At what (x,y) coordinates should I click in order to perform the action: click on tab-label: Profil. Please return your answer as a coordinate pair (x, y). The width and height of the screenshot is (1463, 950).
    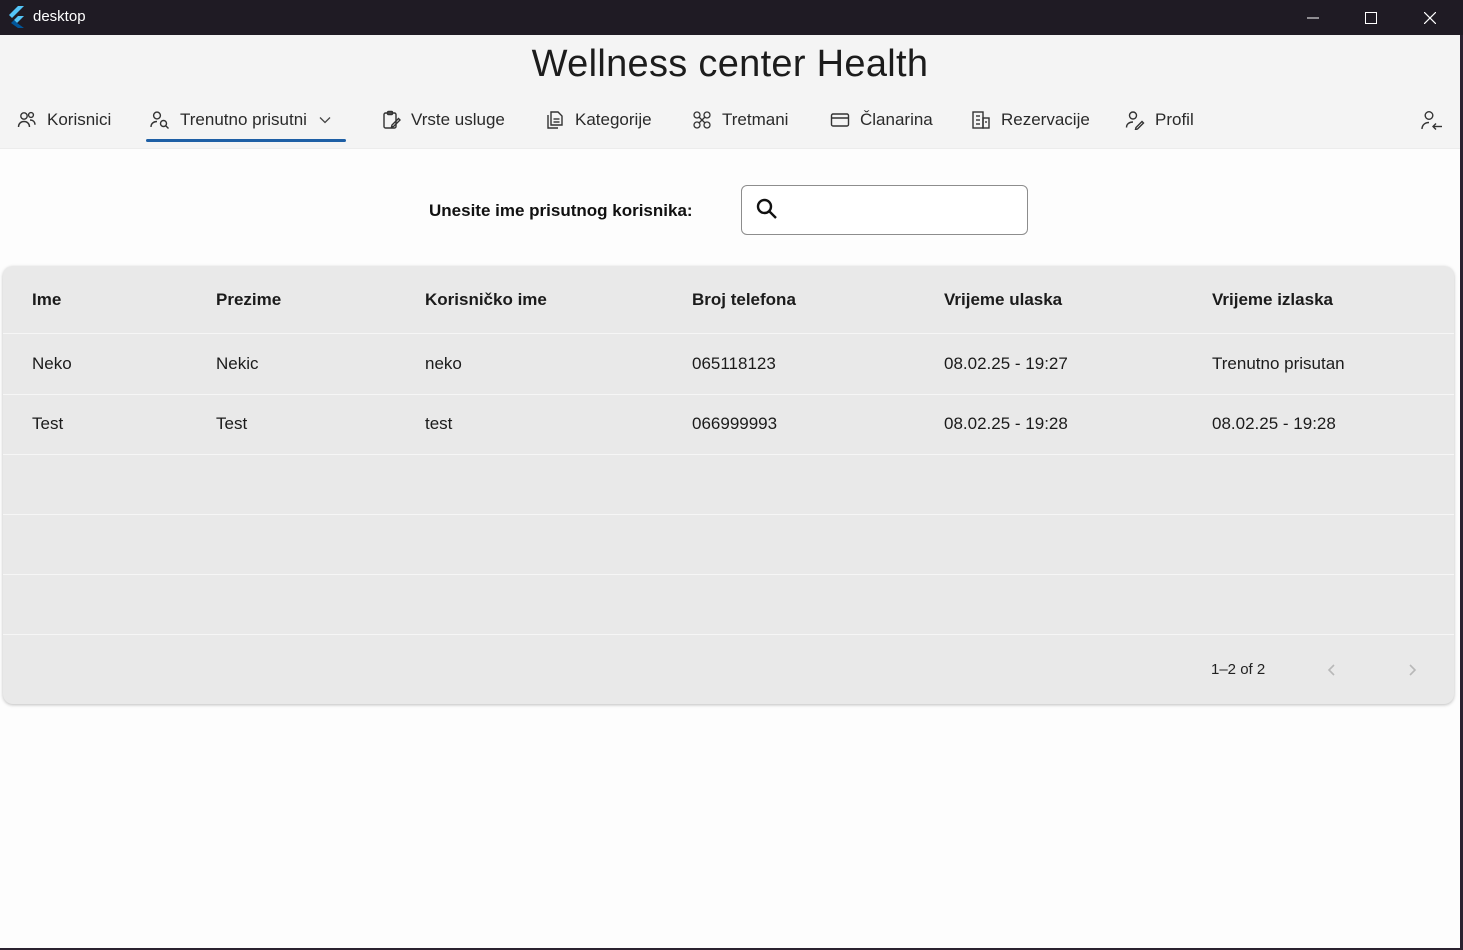
    Looking at the image, I should click on (1174, 119).